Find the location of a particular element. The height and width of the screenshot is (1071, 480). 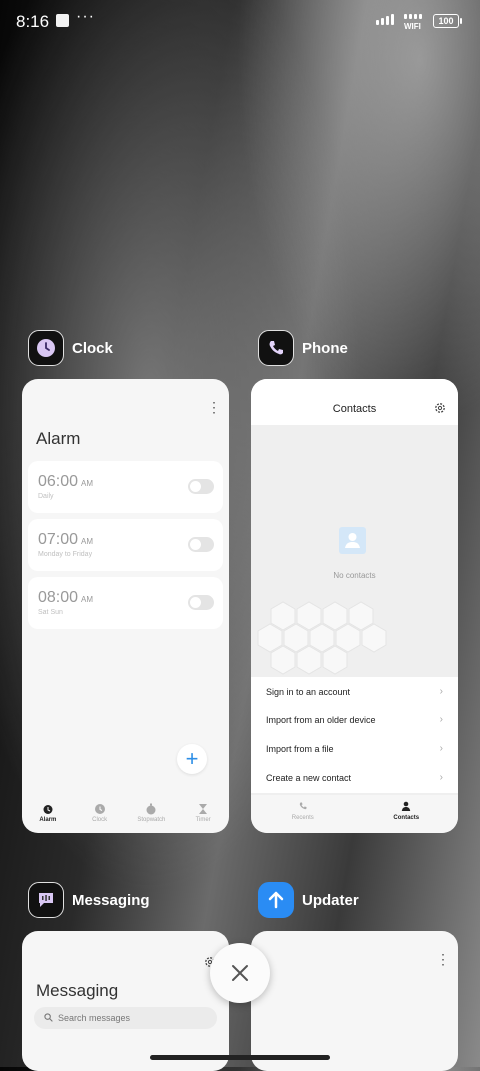

more-notifications-icon: ··· is located at coordinates (85, 16).